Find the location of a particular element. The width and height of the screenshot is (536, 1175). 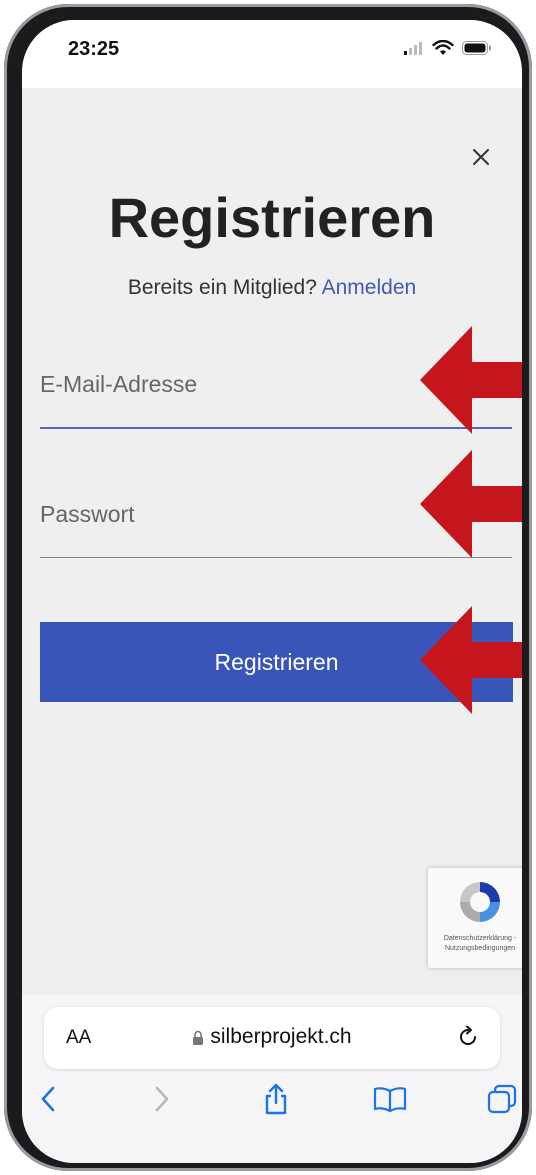

member-prompt-line: Bereits ein Mitglied? Anmelden is located at coordinates (272, 288).